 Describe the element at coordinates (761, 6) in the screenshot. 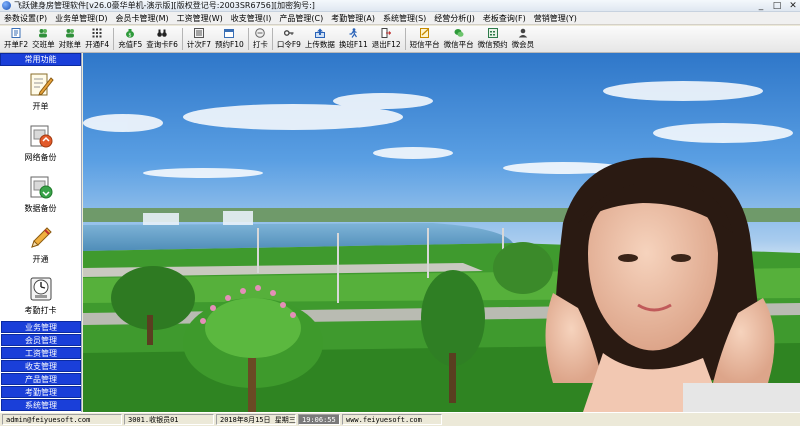

I see `minimize-button: _` at that location.